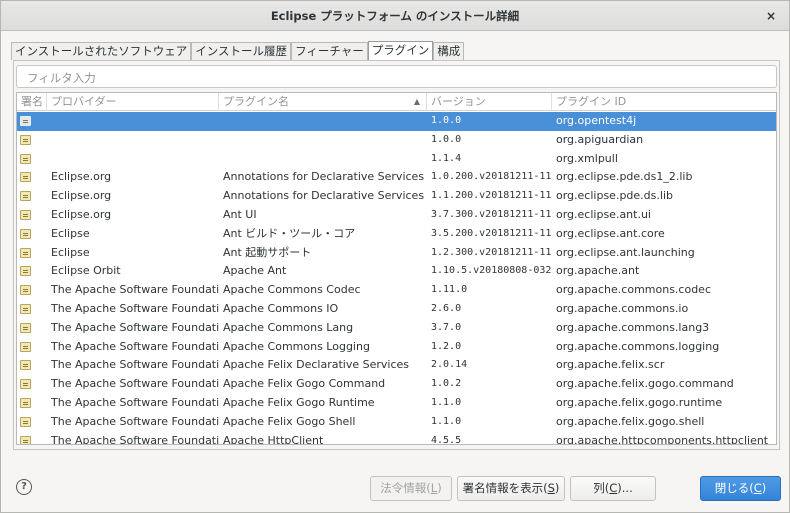 The height and width of the screenshot is (513, 790). What do you see at coordinates (396, 76) in the screenshot?
I see `filter-input: フィルタ入力` at bounding box center [396, 76].